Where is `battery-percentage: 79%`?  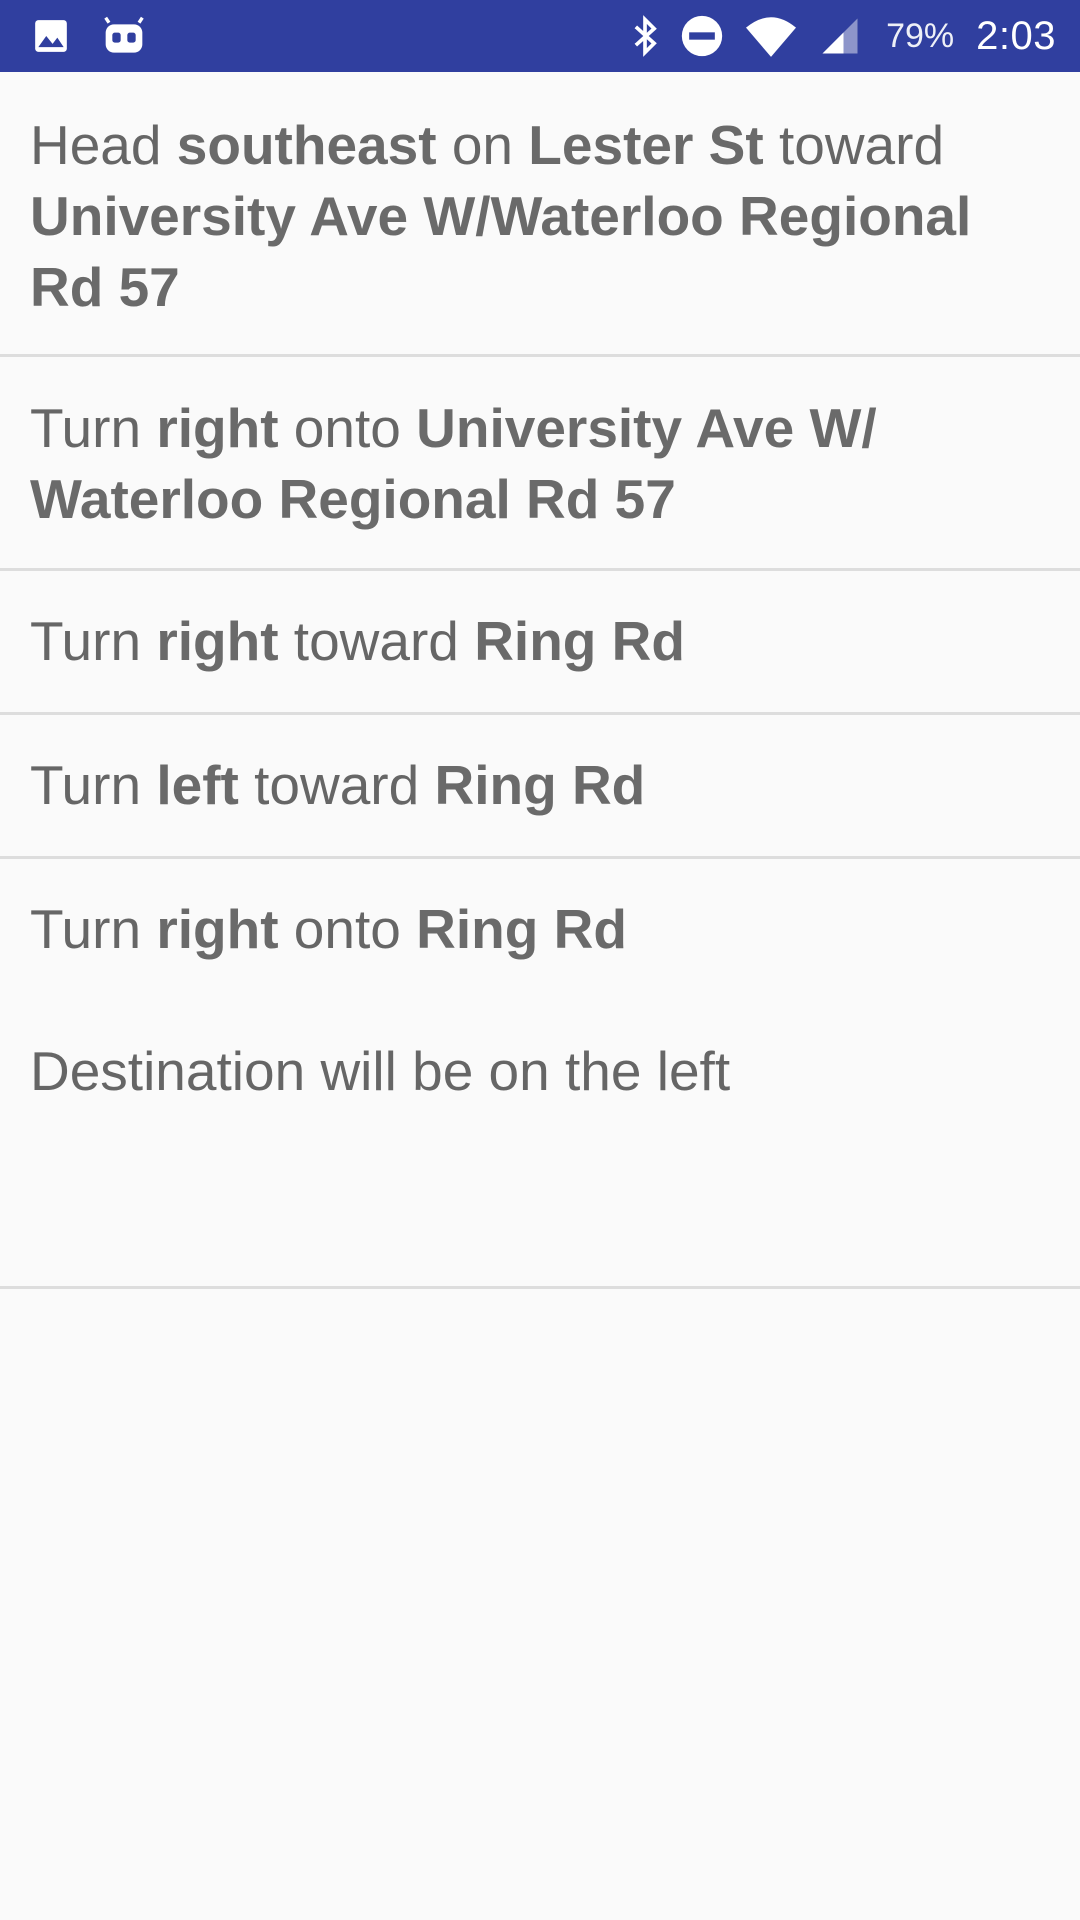
battery-percentage: 79% is located at coordinates (920, 35).